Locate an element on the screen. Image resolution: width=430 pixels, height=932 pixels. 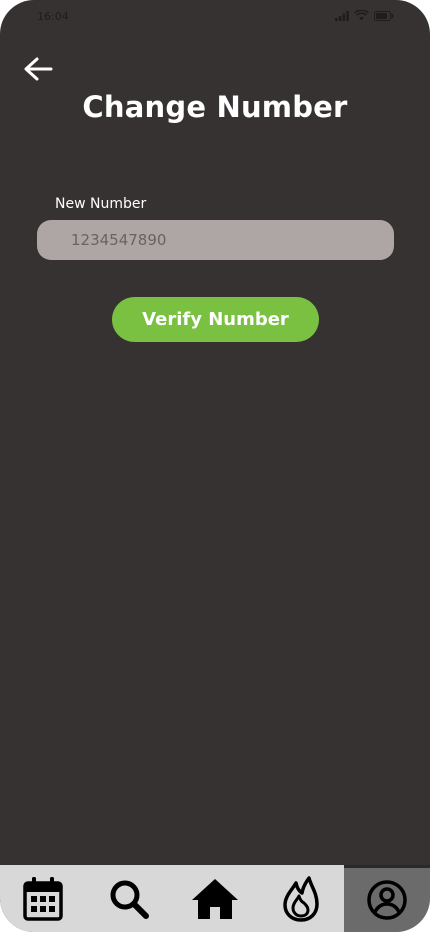
verify-number-button: Verify Number is located at coordinates (215, 319).